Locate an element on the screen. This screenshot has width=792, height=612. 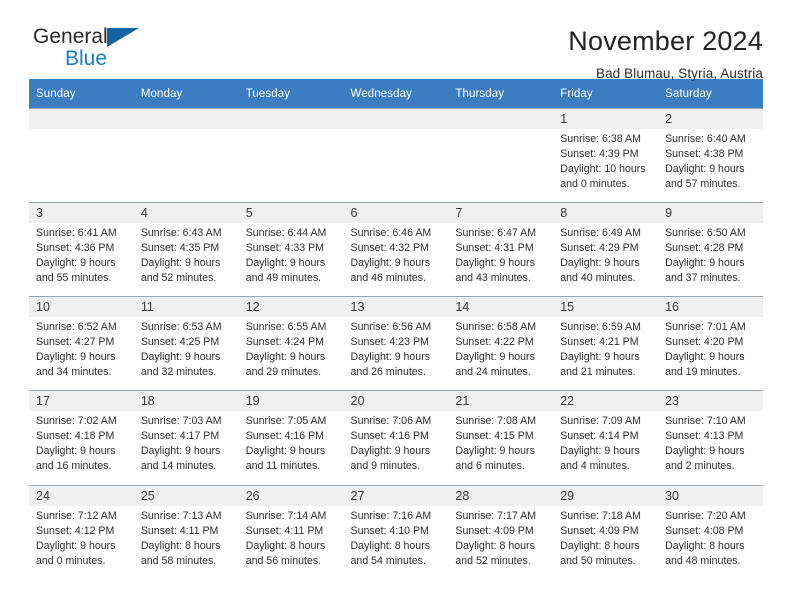
week-daynumber-row: 17 18 19 20 21 22 23 is located at coordinates (396, 401).